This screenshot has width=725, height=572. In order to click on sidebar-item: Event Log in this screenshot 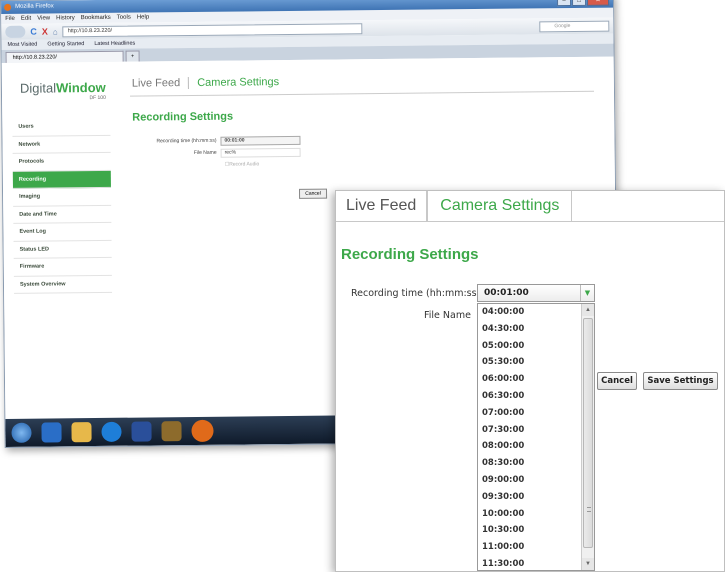, I will do `click(62, 232)`.